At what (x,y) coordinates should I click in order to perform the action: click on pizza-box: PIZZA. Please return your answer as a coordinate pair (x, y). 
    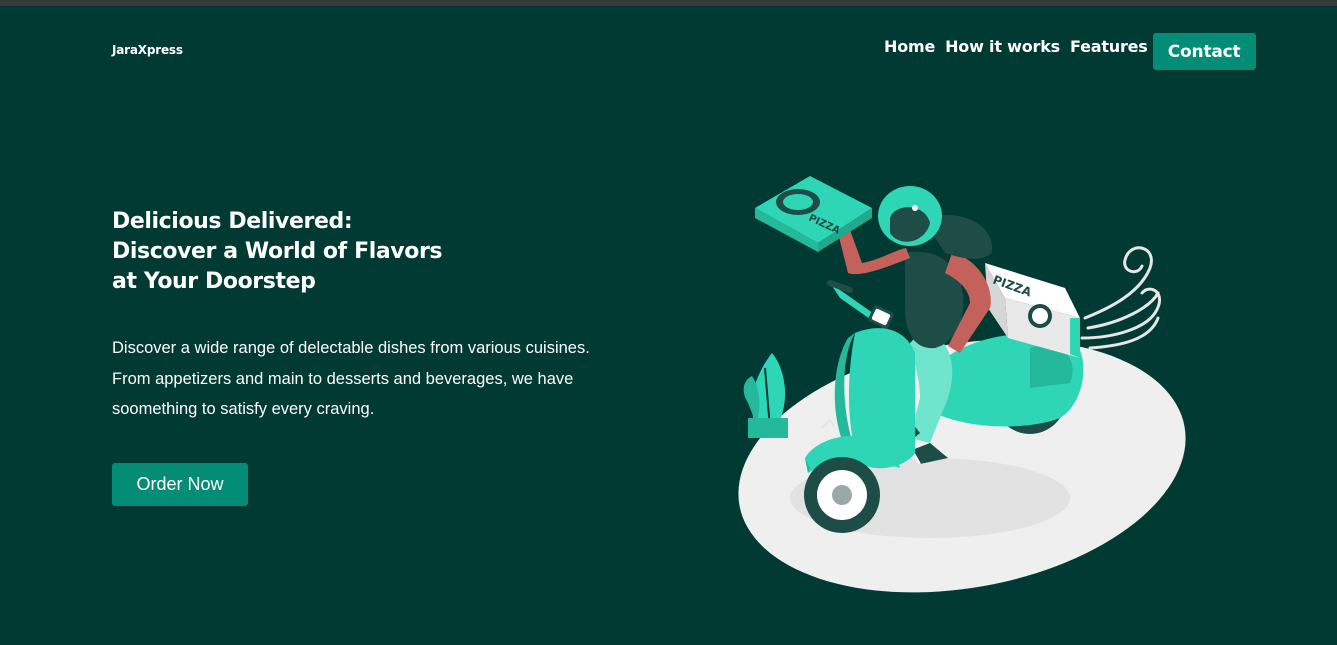
    Looking at the image, I should click on (813, 214).